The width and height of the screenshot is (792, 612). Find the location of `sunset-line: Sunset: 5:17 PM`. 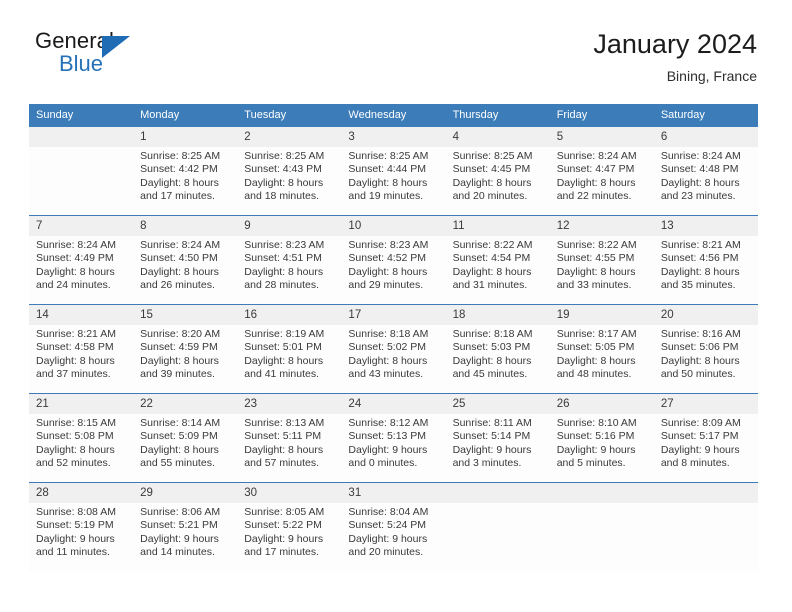

sunset-line: Sunset: 5:17 PM is located at coordinates (699, 436).